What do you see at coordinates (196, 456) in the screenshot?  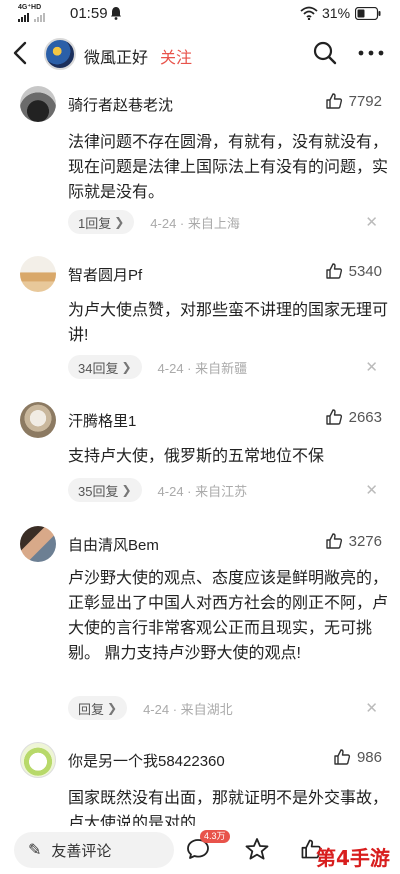 I see `comment-text: 支持卢大使，俄罗斯的五常地位不保` at bounding box center [196, 456].